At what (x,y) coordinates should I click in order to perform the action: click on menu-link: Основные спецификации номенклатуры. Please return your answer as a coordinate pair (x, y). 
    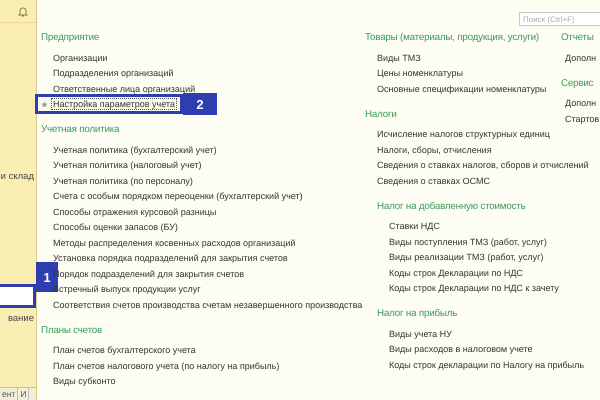
    Looking at the image, I should click on (461, 89).